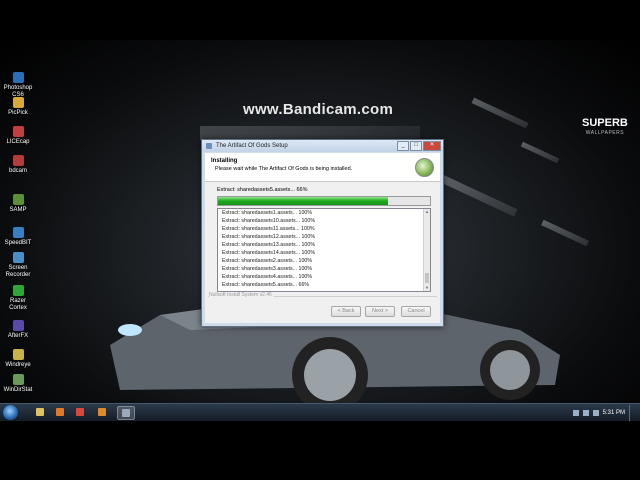 Image resolution: width=640 pixels, height=480 pixels. What do you see at coordinates (416, 146) in the screenshot?
I see `maximize-icon: □` at bounding box center [416, 146].